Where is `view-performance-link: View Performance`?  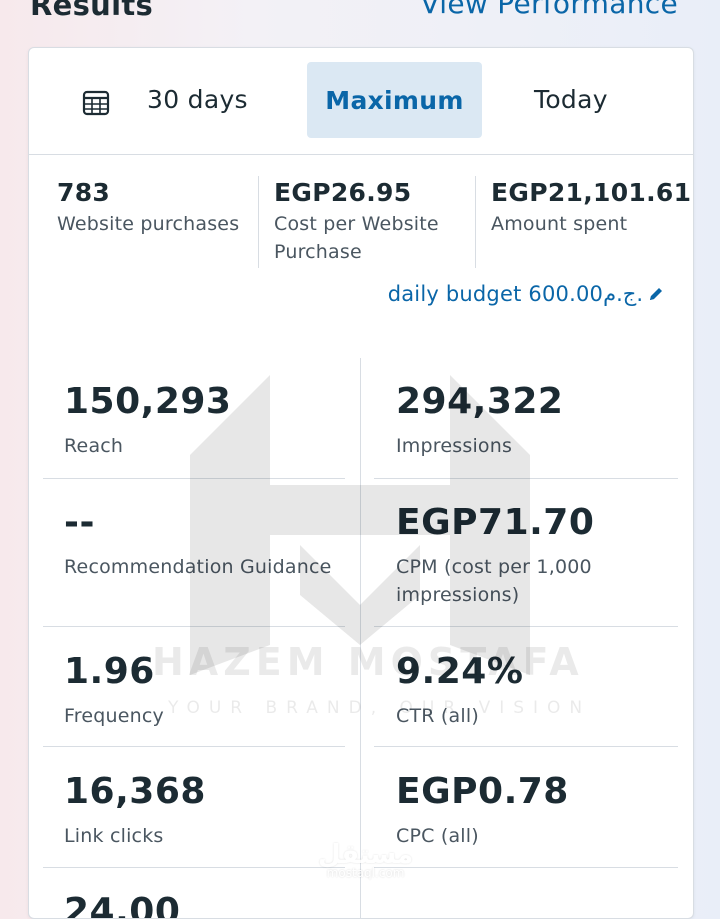 view-performance-link: View Performance is located at coordinates (549, 10).